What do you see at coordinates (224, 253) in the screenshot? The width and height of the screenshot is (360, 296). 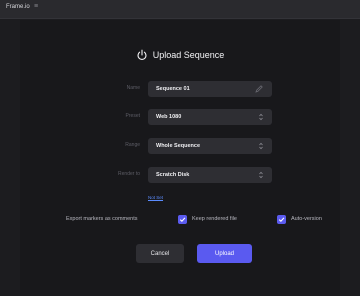 I see `upload-button: Upload` at bounding box center [224, 253].